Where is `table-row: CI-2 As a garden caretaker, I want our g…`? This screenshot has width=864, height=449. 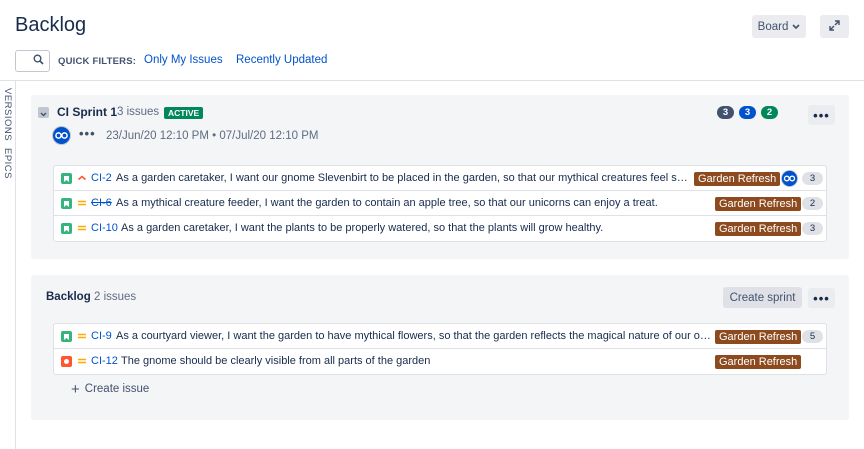
table-row: CI-2 As a garden caretaker, I want our g… is located at coordinates (440, 178).